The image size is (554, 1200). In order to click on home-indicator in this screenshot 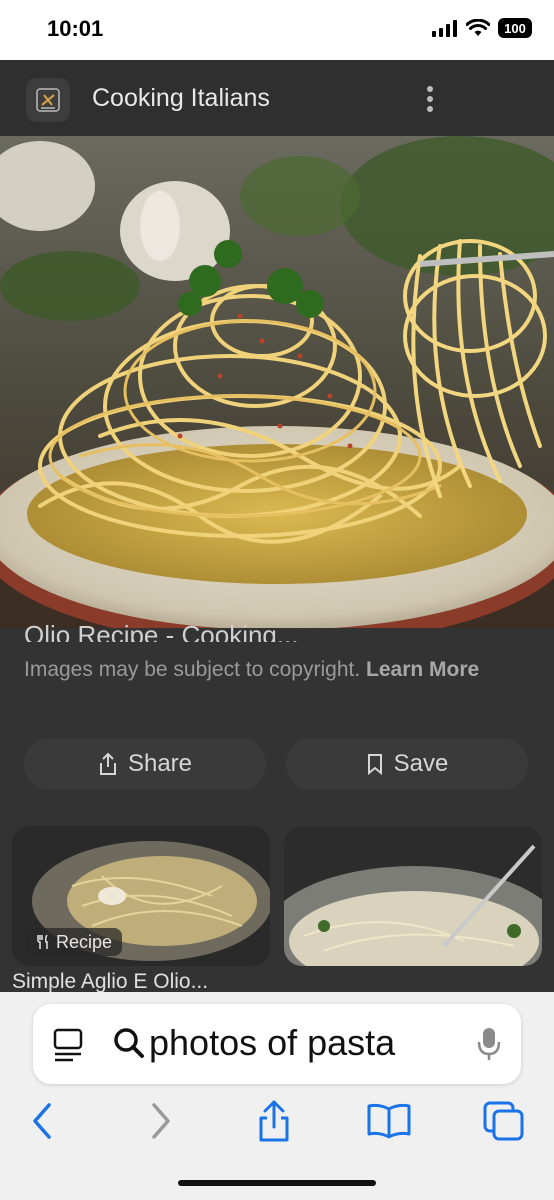, I will do `click(277, 1183)`.